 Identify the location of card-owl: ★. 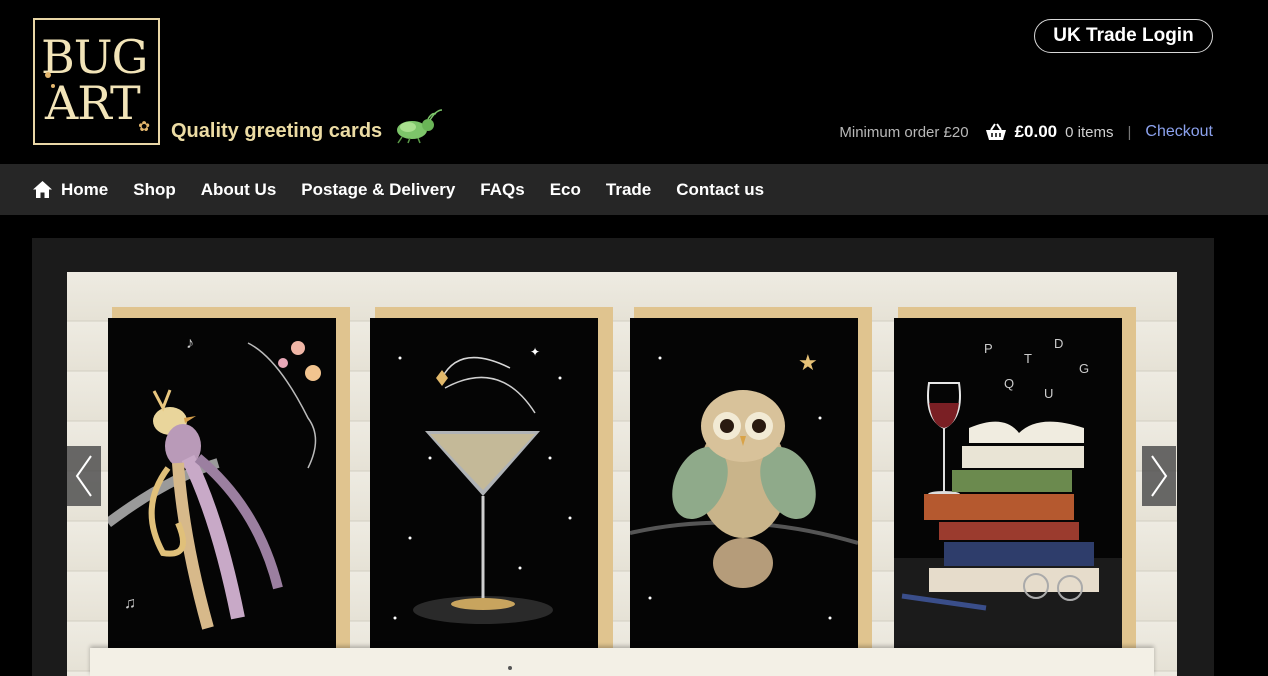
(744, 483).